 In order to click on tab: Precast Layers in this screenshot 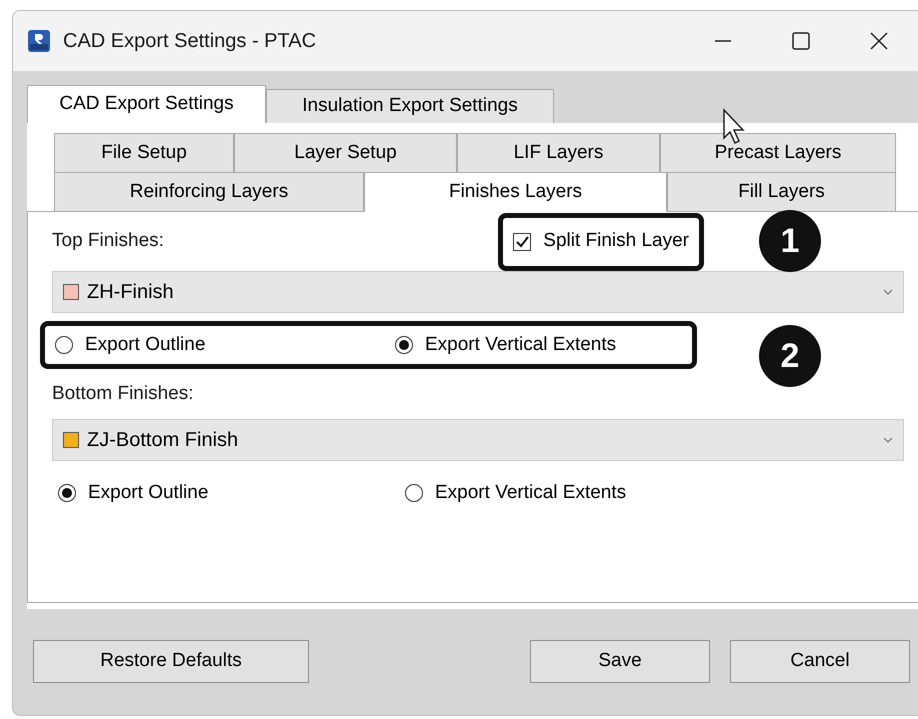, I will do `click(778, 153)`.